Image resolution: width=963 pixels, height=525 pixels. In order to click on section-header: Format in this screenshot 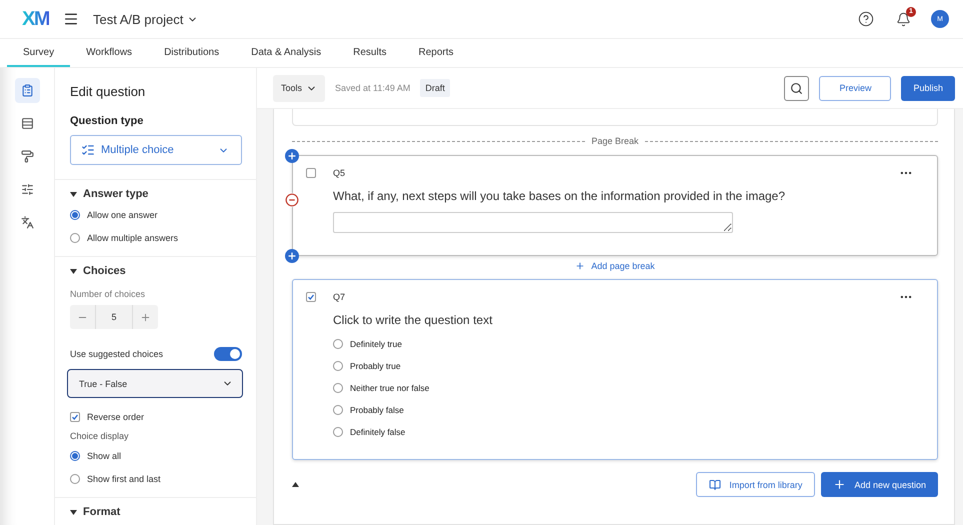, I will do `click(156, 512)`.